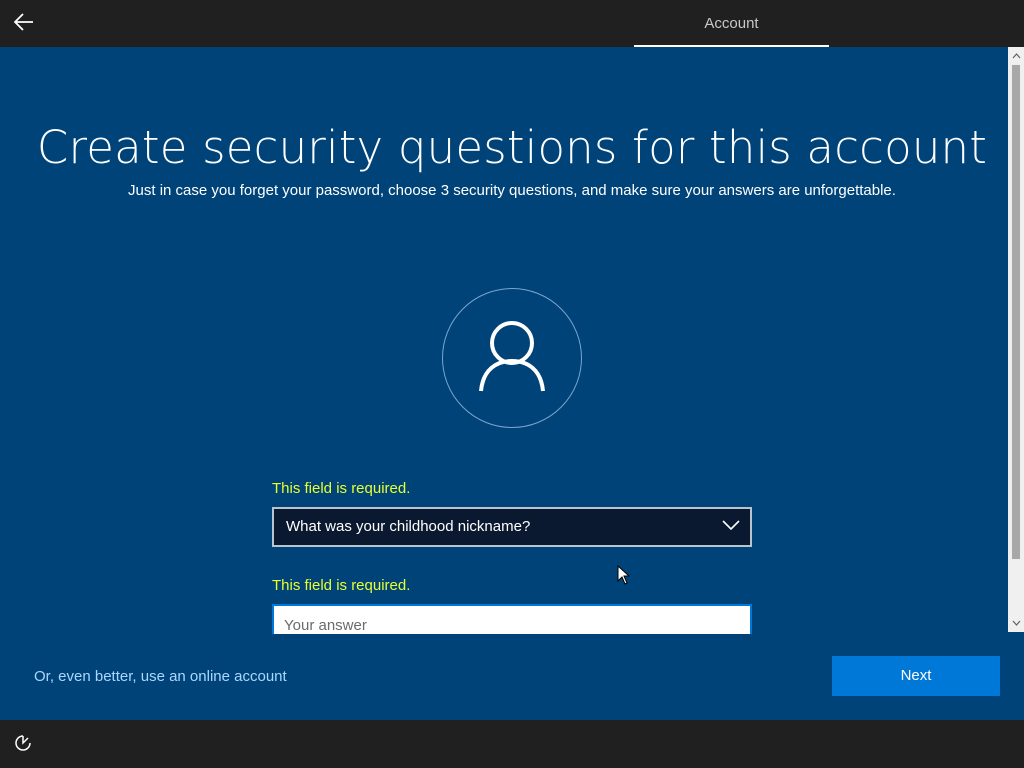 This screenshot has height=768, width=1024. What do you see at coordinates (1016, 623) in the screenshot?
I see `scroll-down-button` at bounding box center [1016, 623].